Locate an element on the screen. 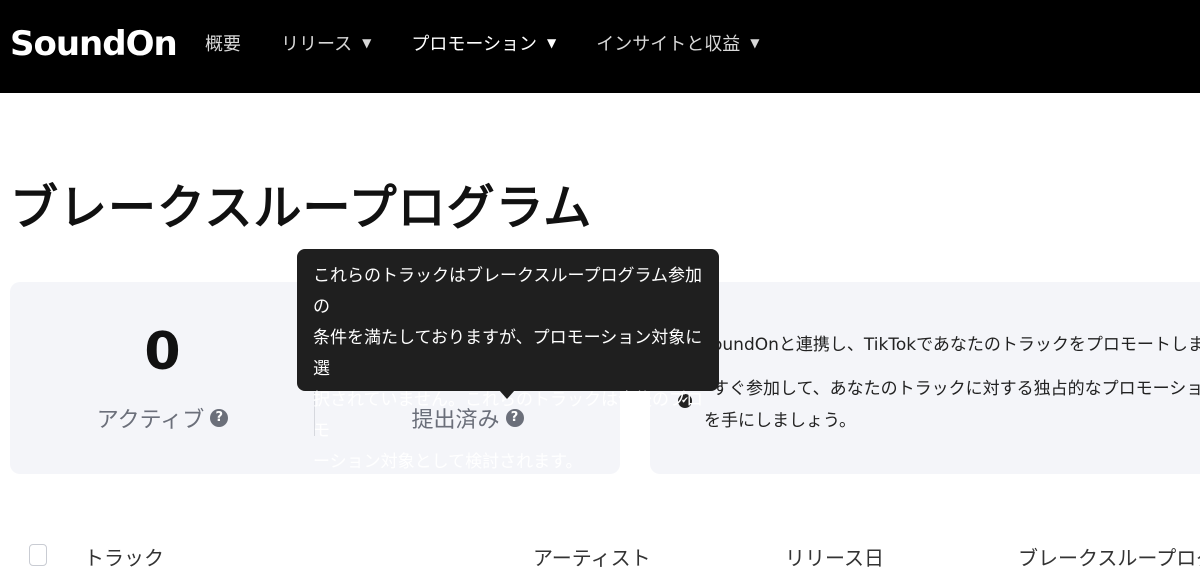 This screenshot has height=585, width=1200. info-line-2: すぐ参加して、あなたのトラックに対する独占的なプロモーション is located at coordinates (956, 389).